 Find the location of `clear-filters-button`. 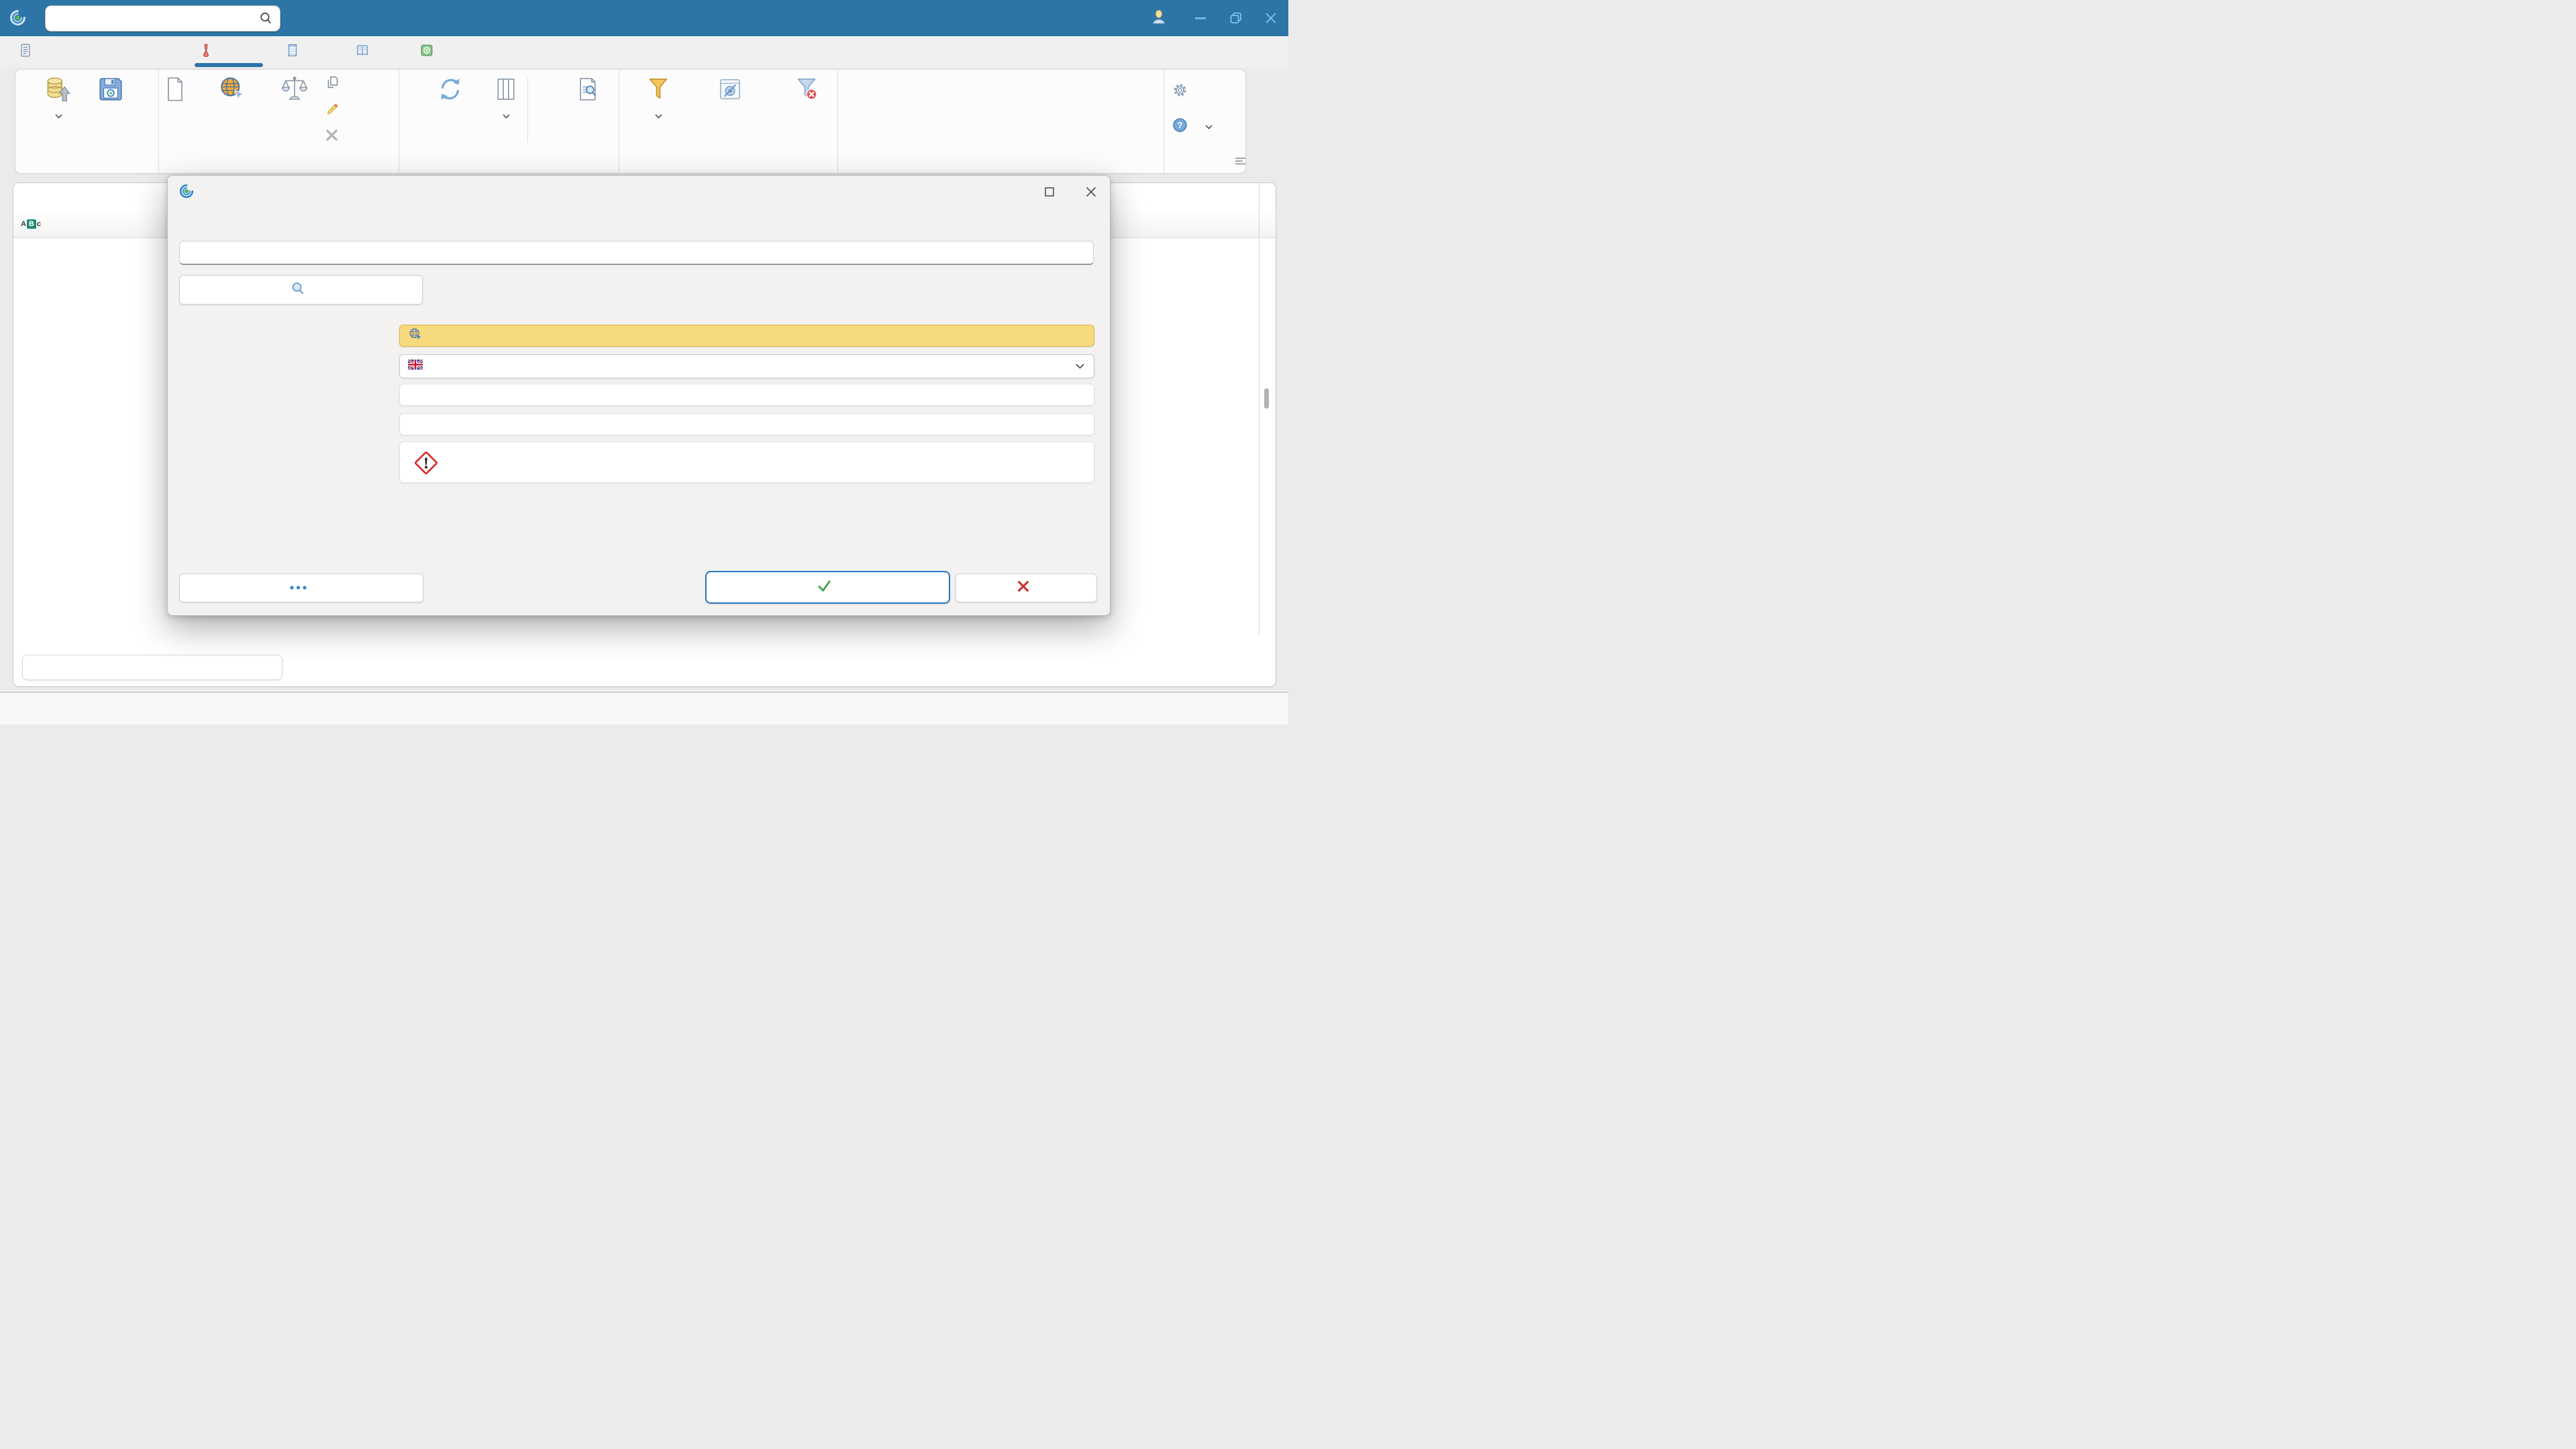

clear-filters-button is located at coordinates (806, 92).